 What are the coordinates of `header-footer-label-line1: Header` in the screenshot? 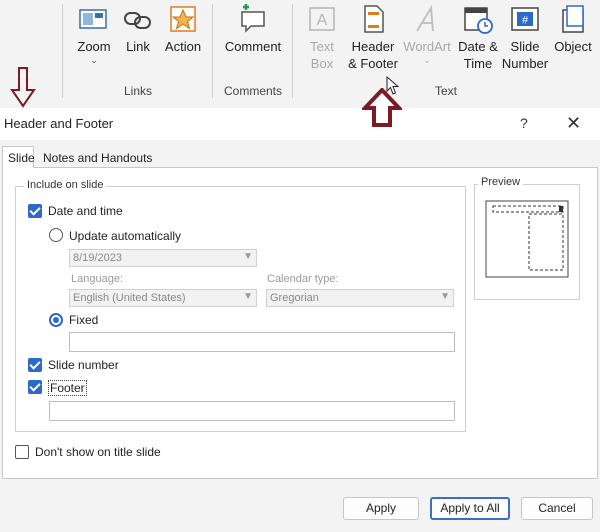 It's located at (373, 46).